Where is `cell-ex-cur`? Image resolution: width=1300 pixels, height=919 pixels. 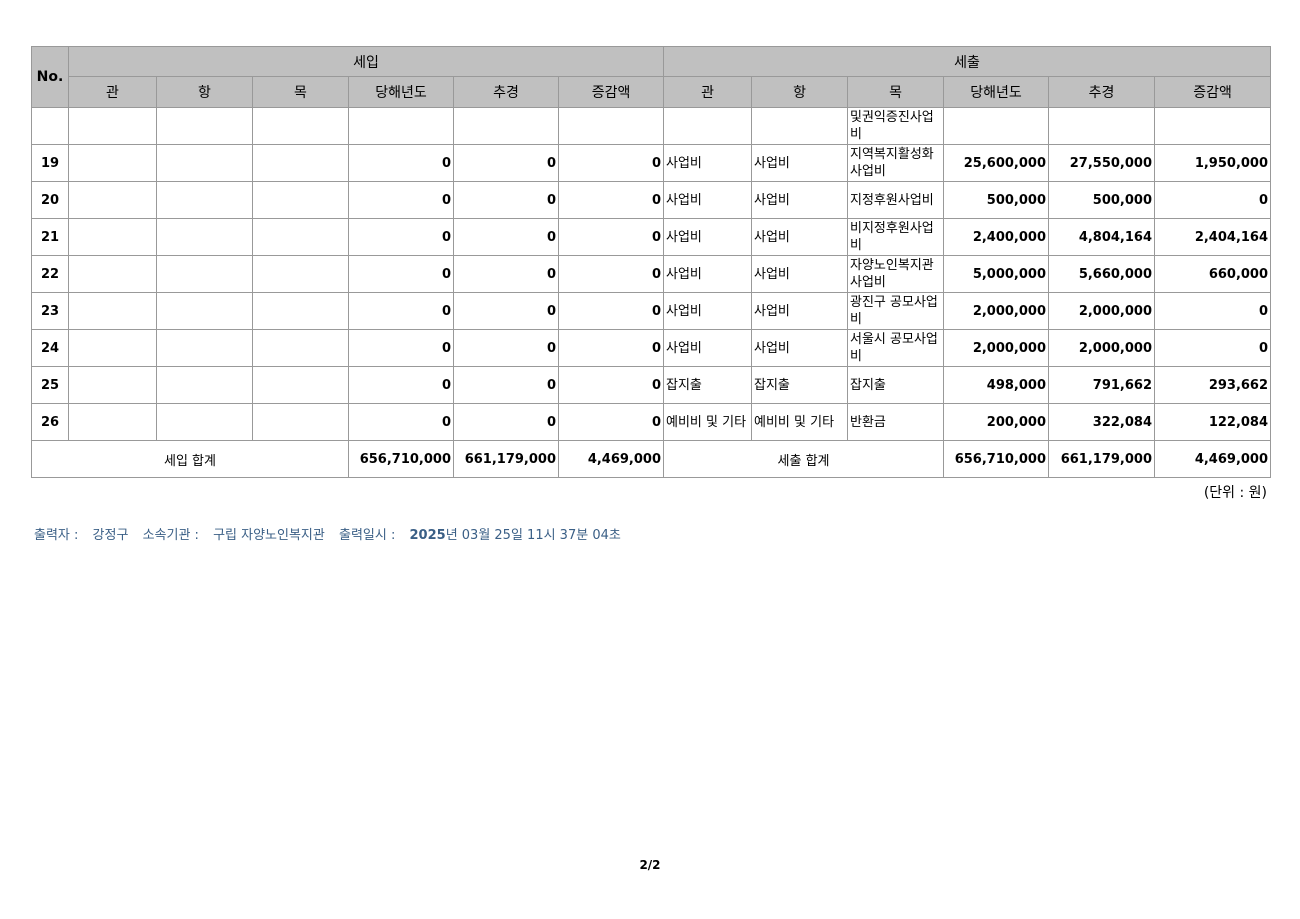
cell-ex-cur is located at coordinates (996, 126).